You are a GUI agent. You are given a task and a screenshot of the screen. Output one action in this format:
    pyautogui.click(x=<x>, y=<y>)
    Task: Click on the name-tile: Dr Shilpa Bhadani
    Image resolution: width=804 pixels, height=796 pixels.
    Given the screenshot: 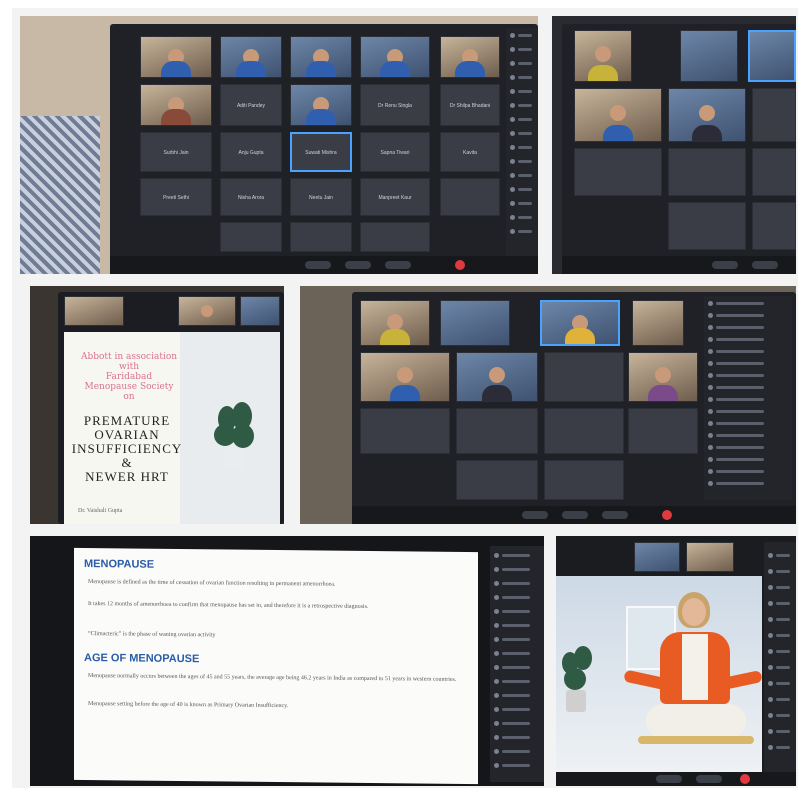 What is the action you would take?
    pyautogui.click(x=470, y=105)
    